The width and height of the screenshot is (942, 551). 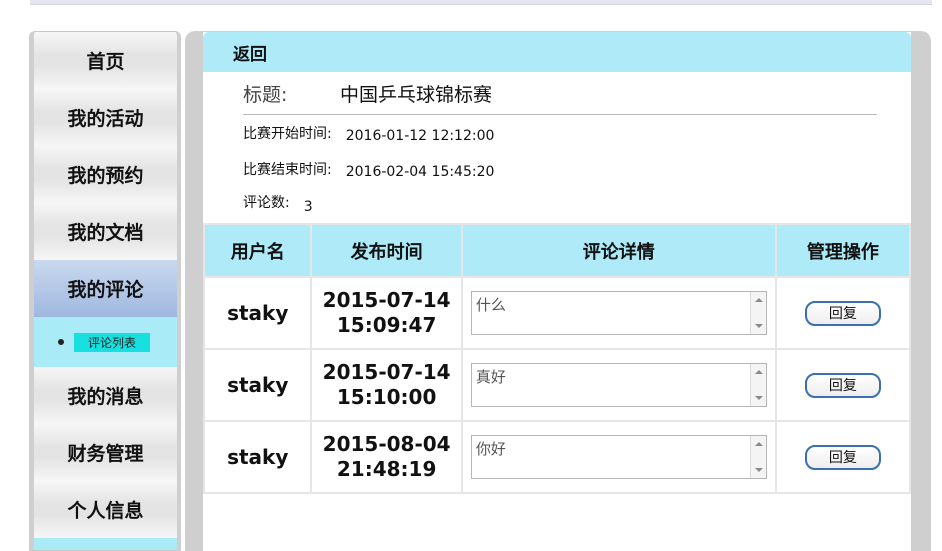 I want to click on bullet-icon, so click(x=61, y=342).